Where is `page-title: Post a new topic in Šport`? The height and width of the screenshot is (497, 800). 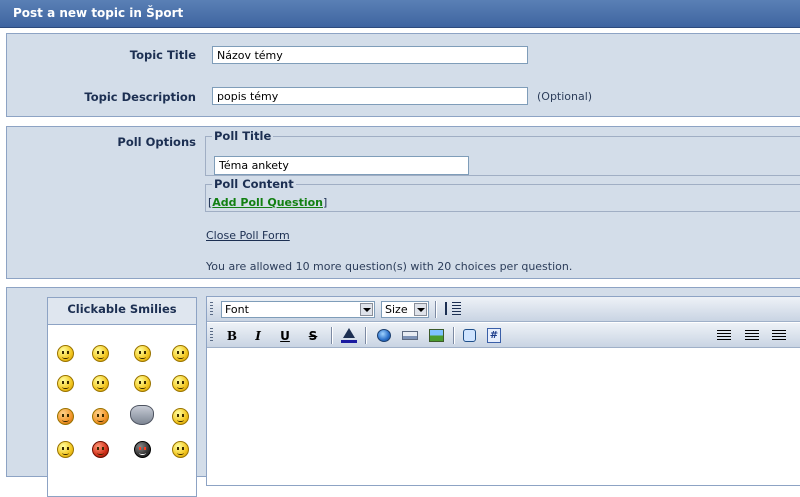 page-title: Post a new topic in Šport is located at coordinates (98, 13).